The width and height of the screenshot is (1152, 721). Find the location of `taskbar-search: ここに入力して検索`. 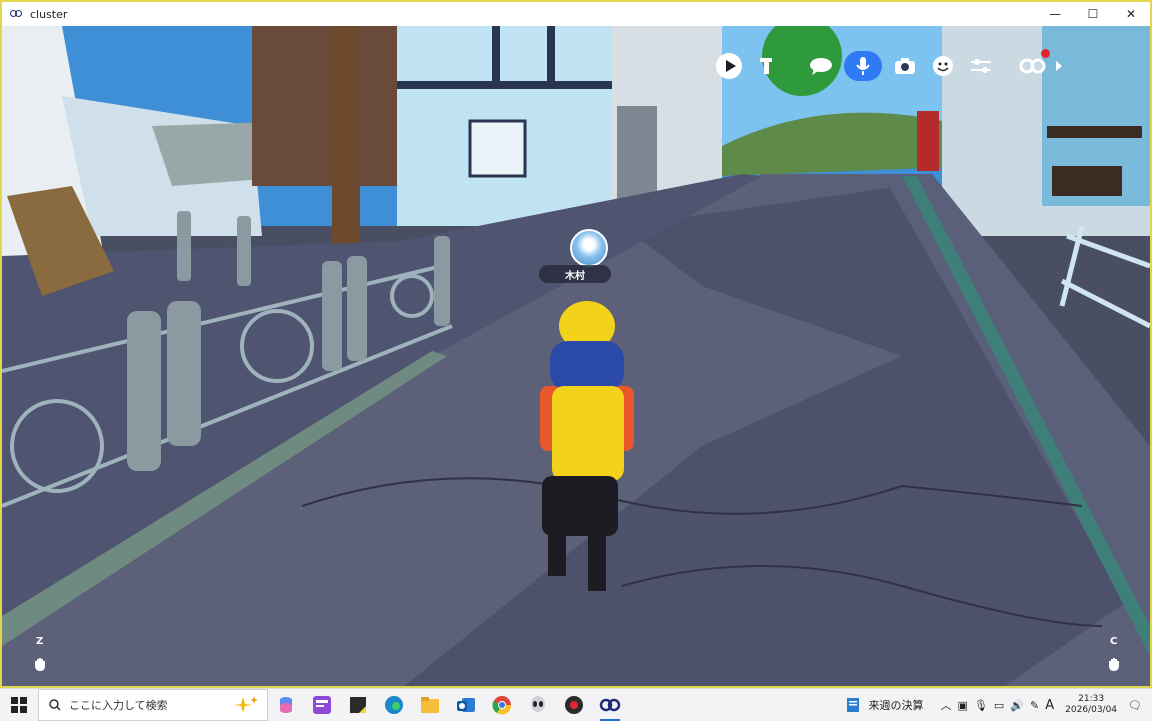

taskbar-search: ここに入力して検索 is located at coordinates (153, 705).